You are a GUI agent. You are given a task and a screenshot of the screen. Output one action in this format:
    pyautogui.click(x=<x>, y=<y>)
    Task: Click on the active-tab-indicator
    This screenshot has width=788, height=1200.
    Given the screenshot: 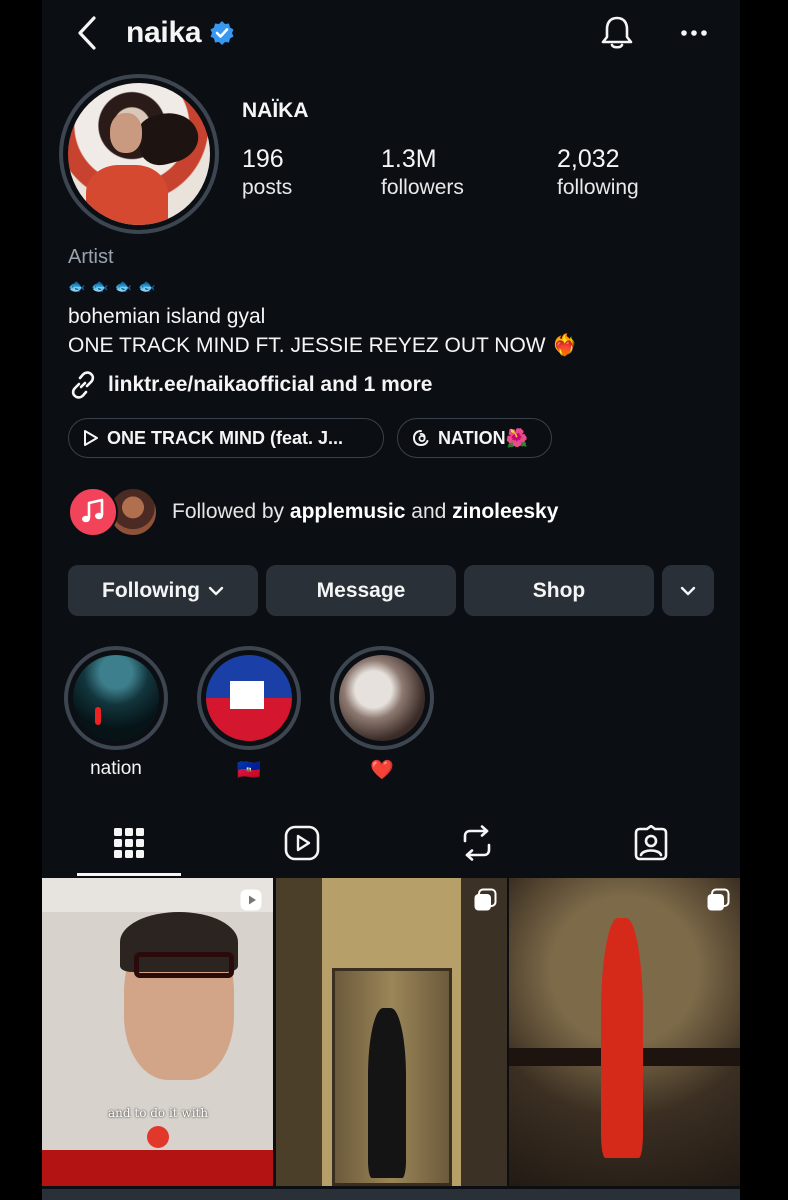 What is the action you would take?
    pyautogui.click(x=129, y=874)
    